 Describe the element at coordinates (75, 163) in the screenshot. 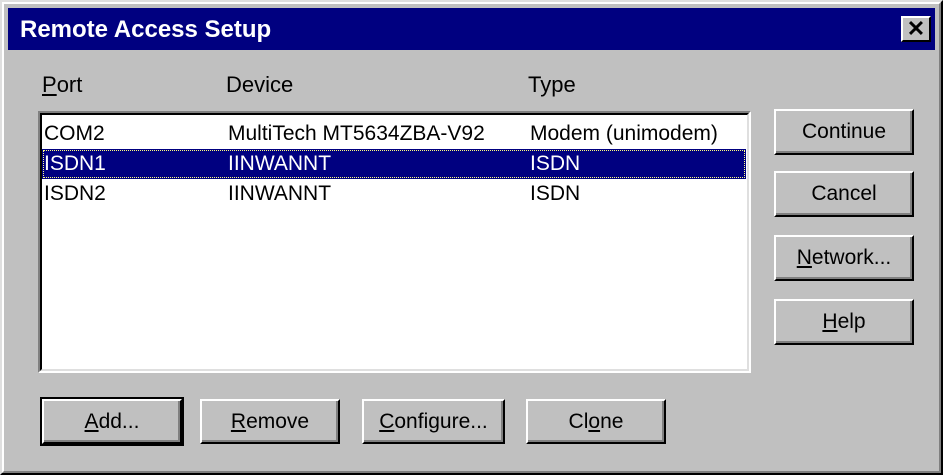

I see `port-cell: ISDN1` at that location.